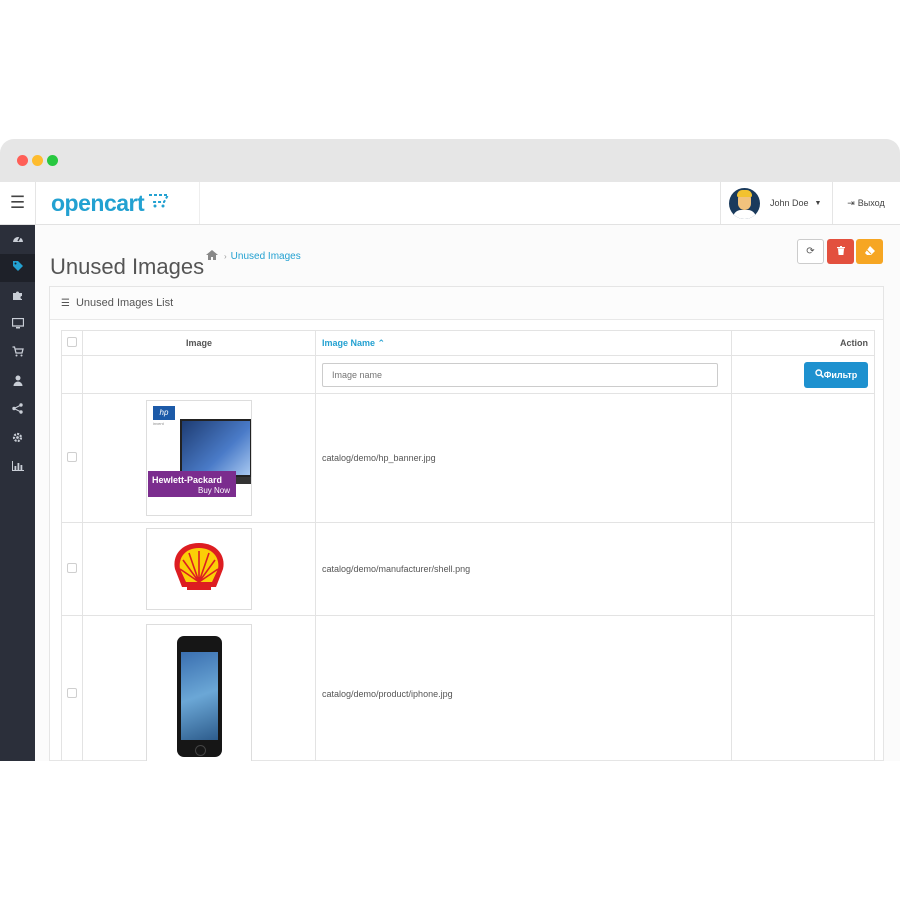 This screenshot has width=900, height=900. What do you see at coordinates (213, 490) in the screenshot?
I see `banner-cta: Buy Now` at bounding box center [213, 490].